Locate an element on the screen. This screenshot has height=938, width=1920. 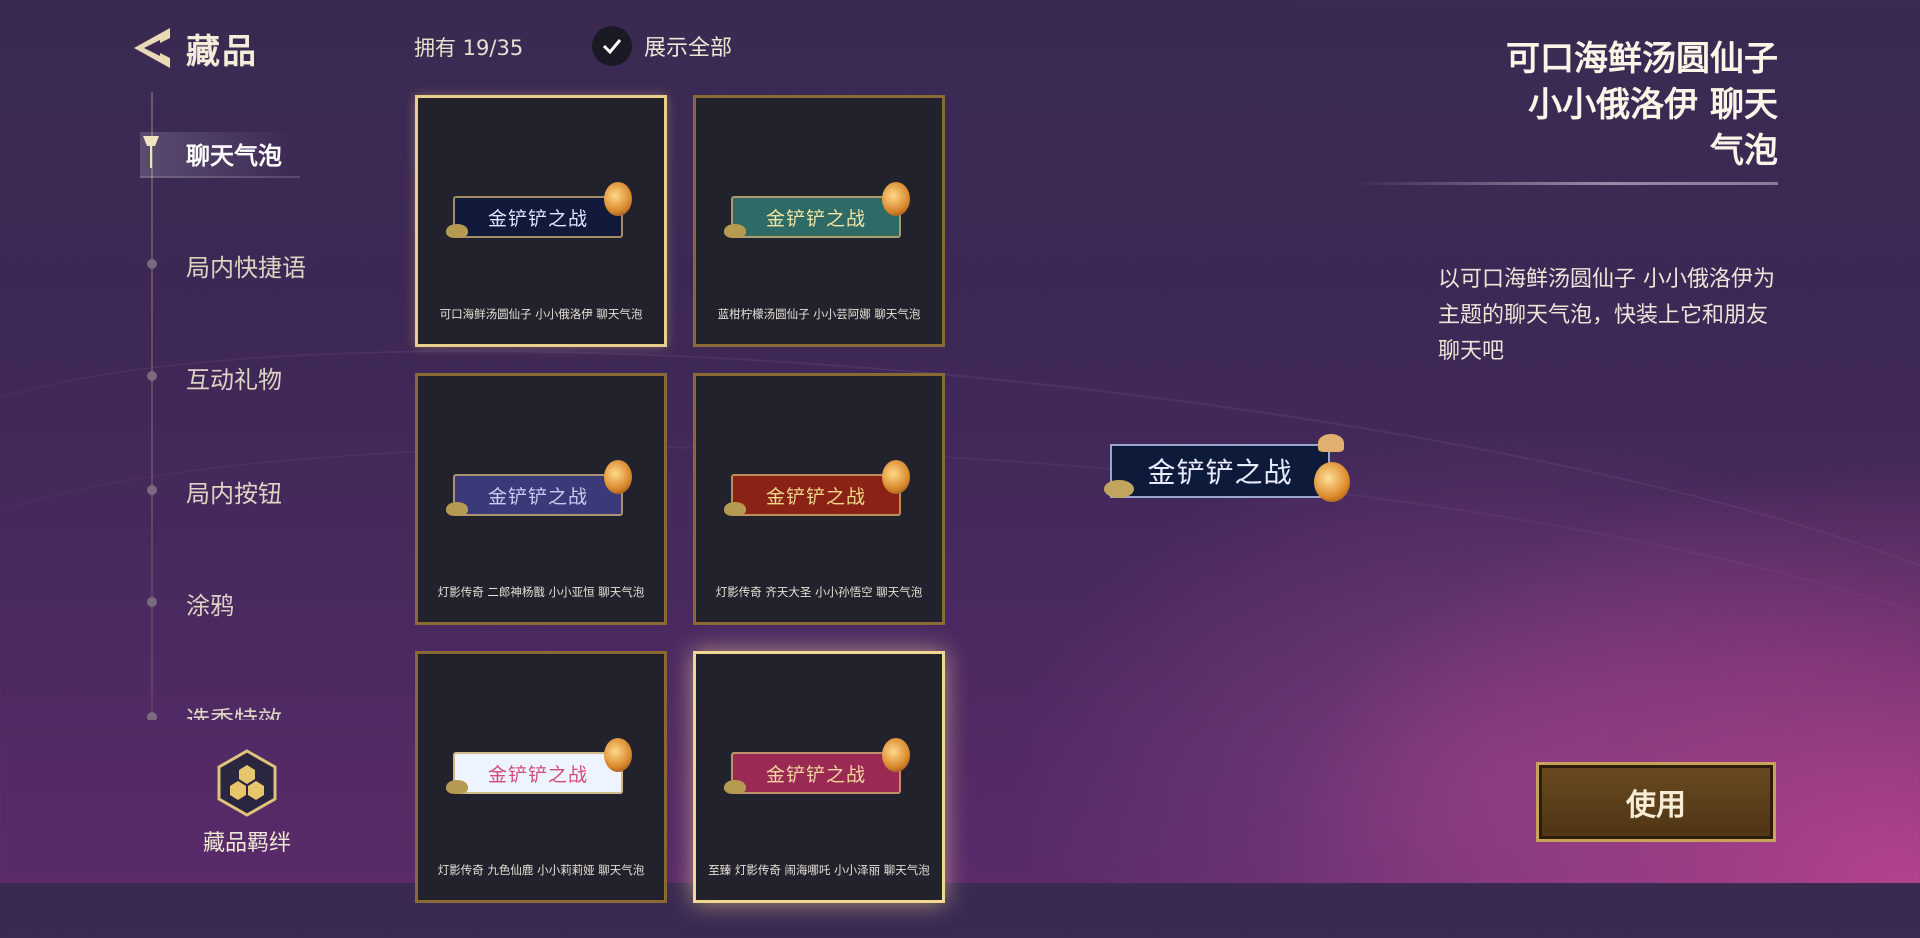
card-name: 至臻 灯影传奇 闹海哪吒 小小泽丽 聊天气泡 is located at coordinates (819, 870).